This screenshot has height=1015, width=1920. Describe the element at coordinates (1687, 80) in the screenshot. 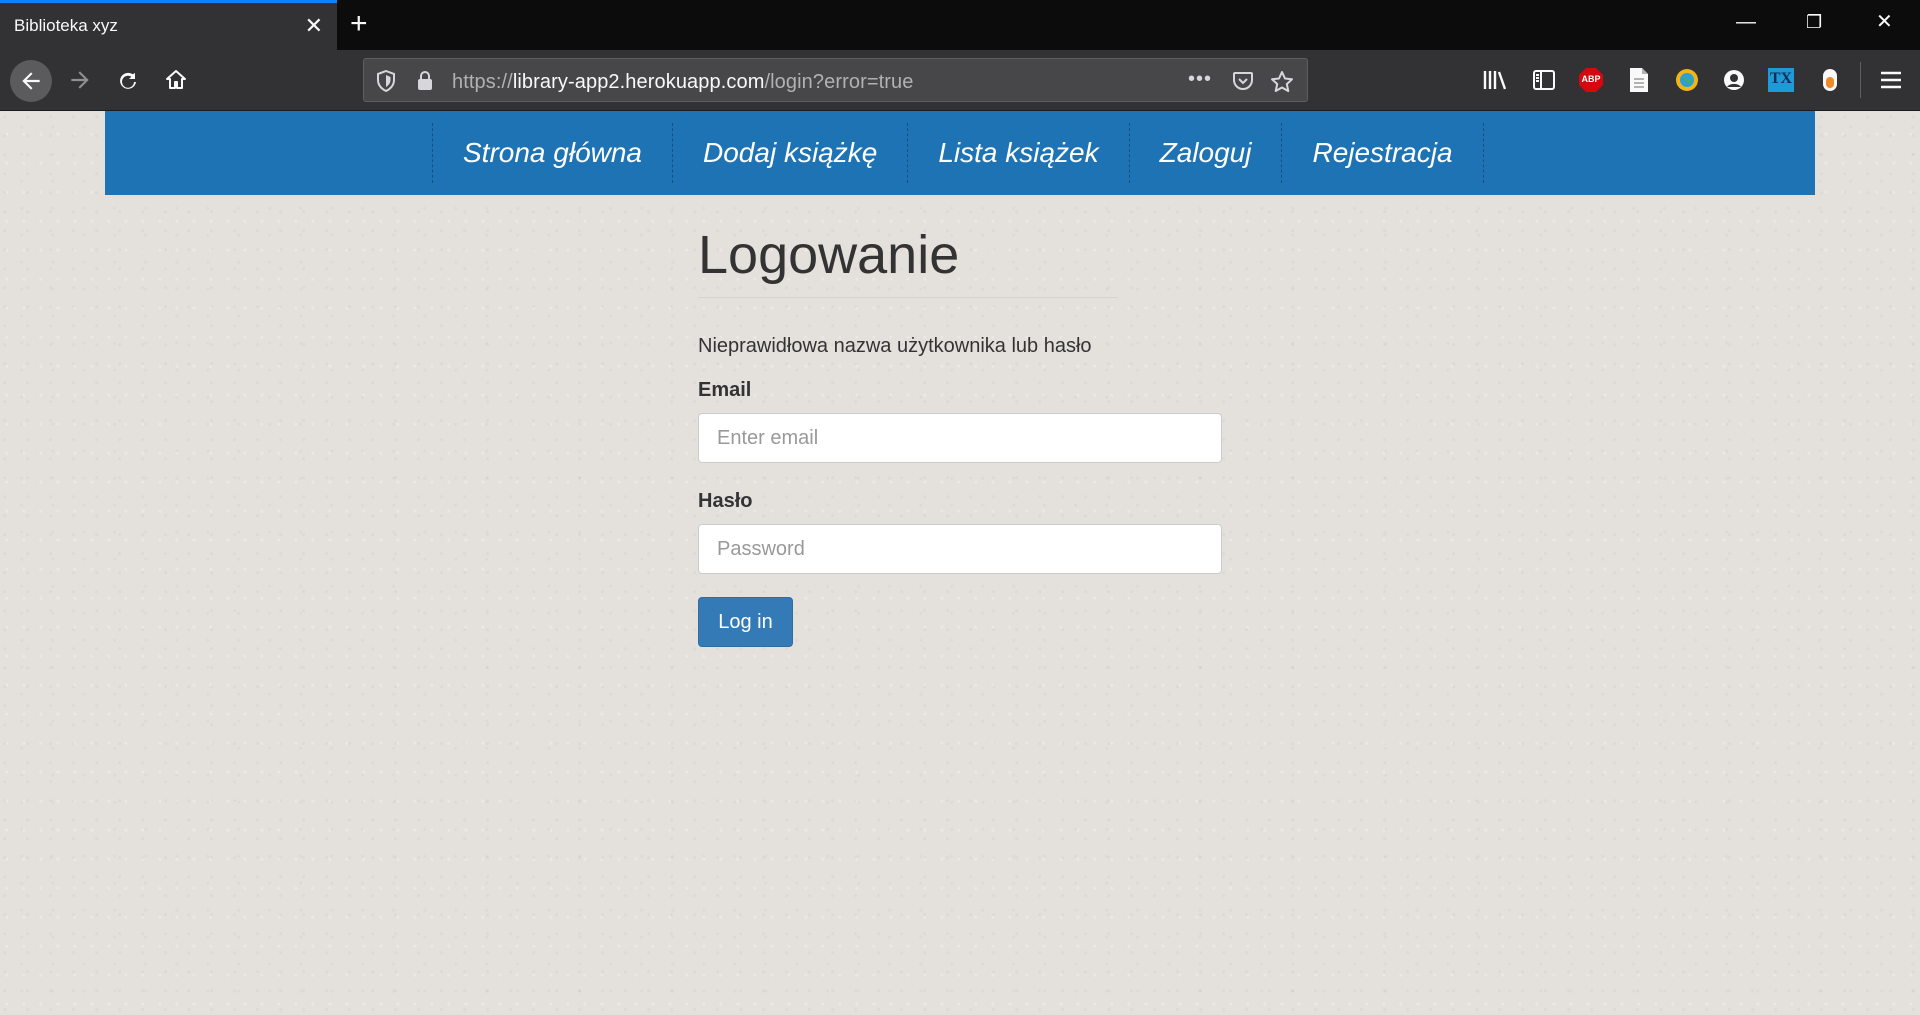

I see `globe-extension-icon` at that location.